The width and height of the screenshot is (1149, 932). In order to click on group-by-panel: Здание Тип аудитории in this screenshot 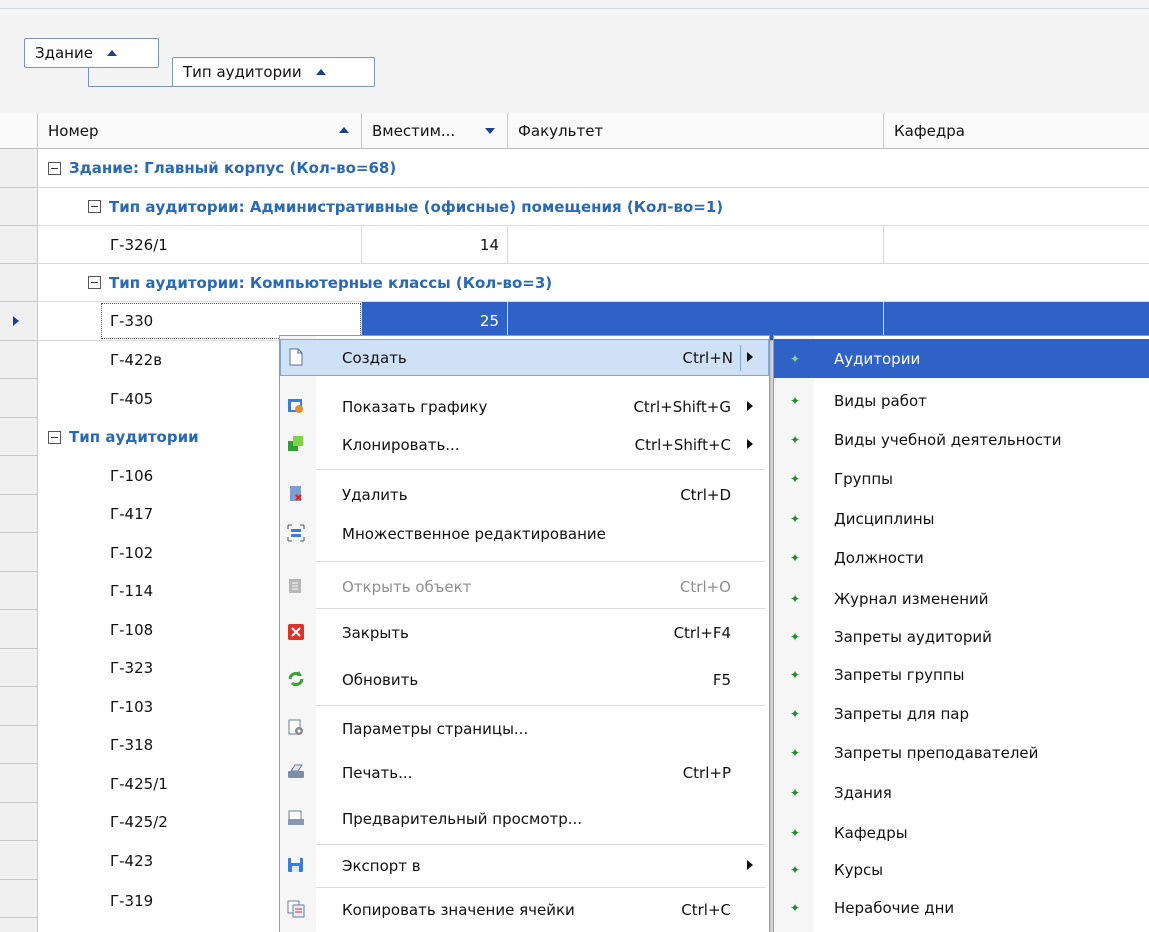, I will do `click(574, 57)`.